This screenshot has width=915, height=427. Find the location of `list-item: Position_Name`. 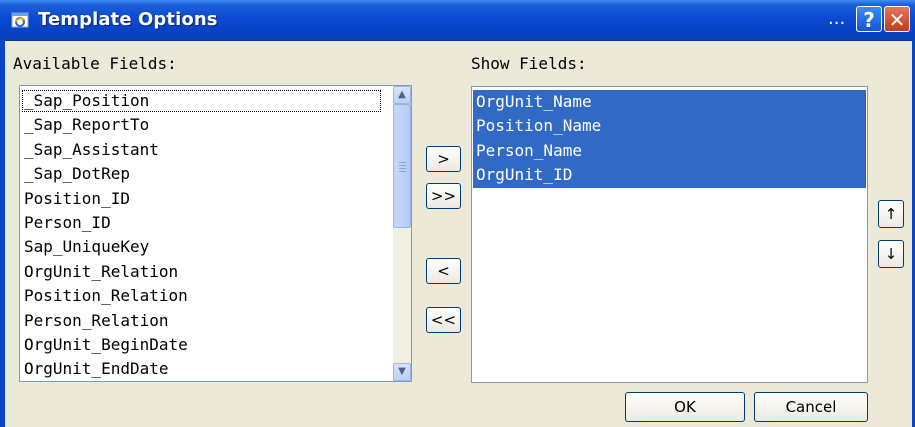

list-item: Position_Name is located at coordinates (669, 126).